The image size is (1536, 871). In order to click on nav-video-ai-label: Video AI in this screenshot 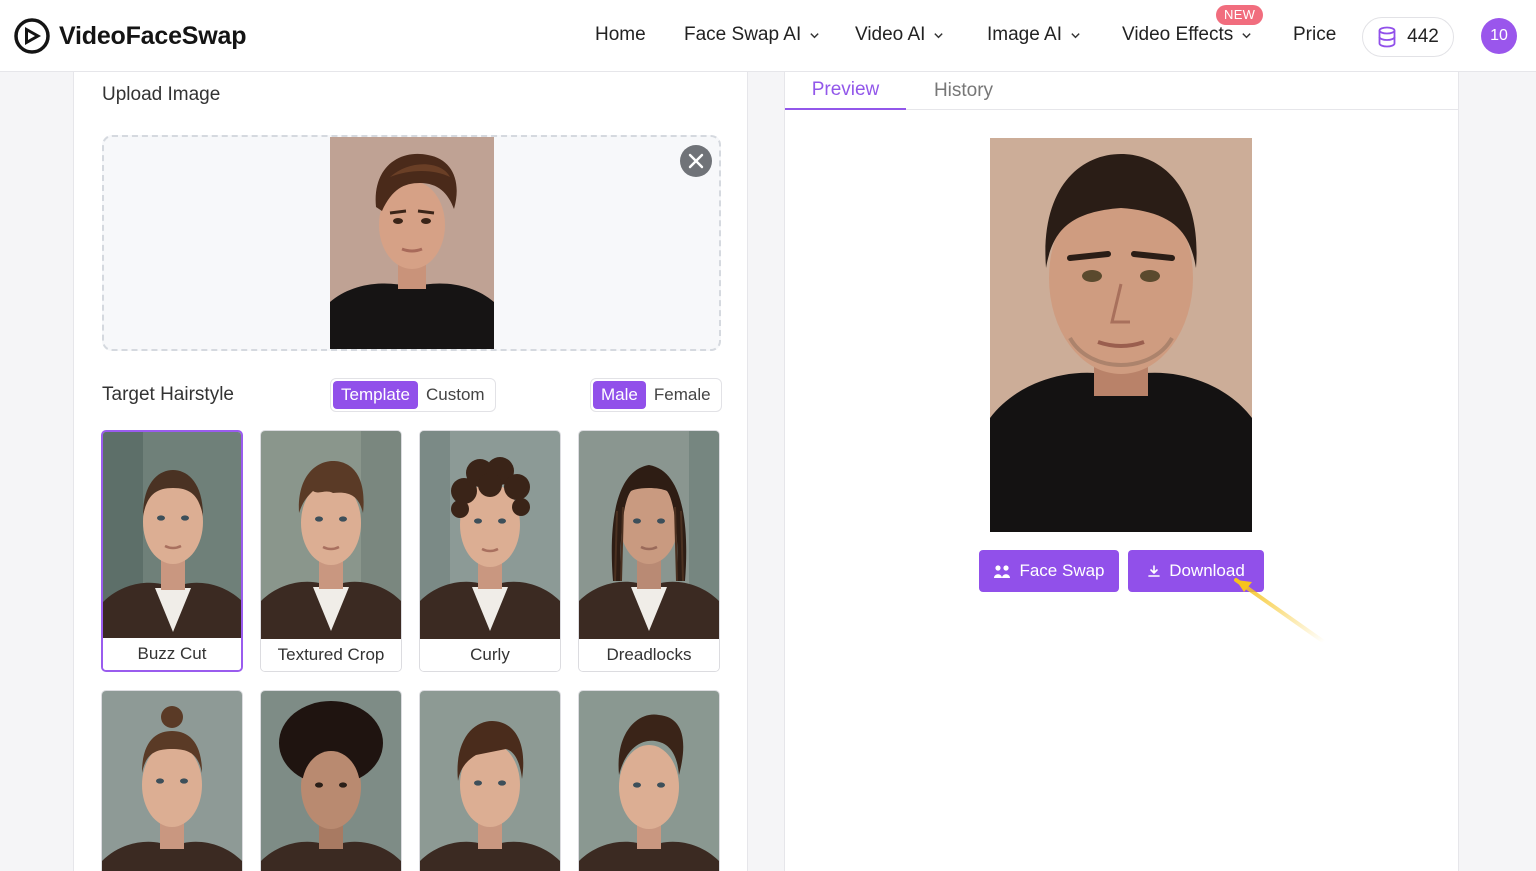, I will do `click(890, 34)`.